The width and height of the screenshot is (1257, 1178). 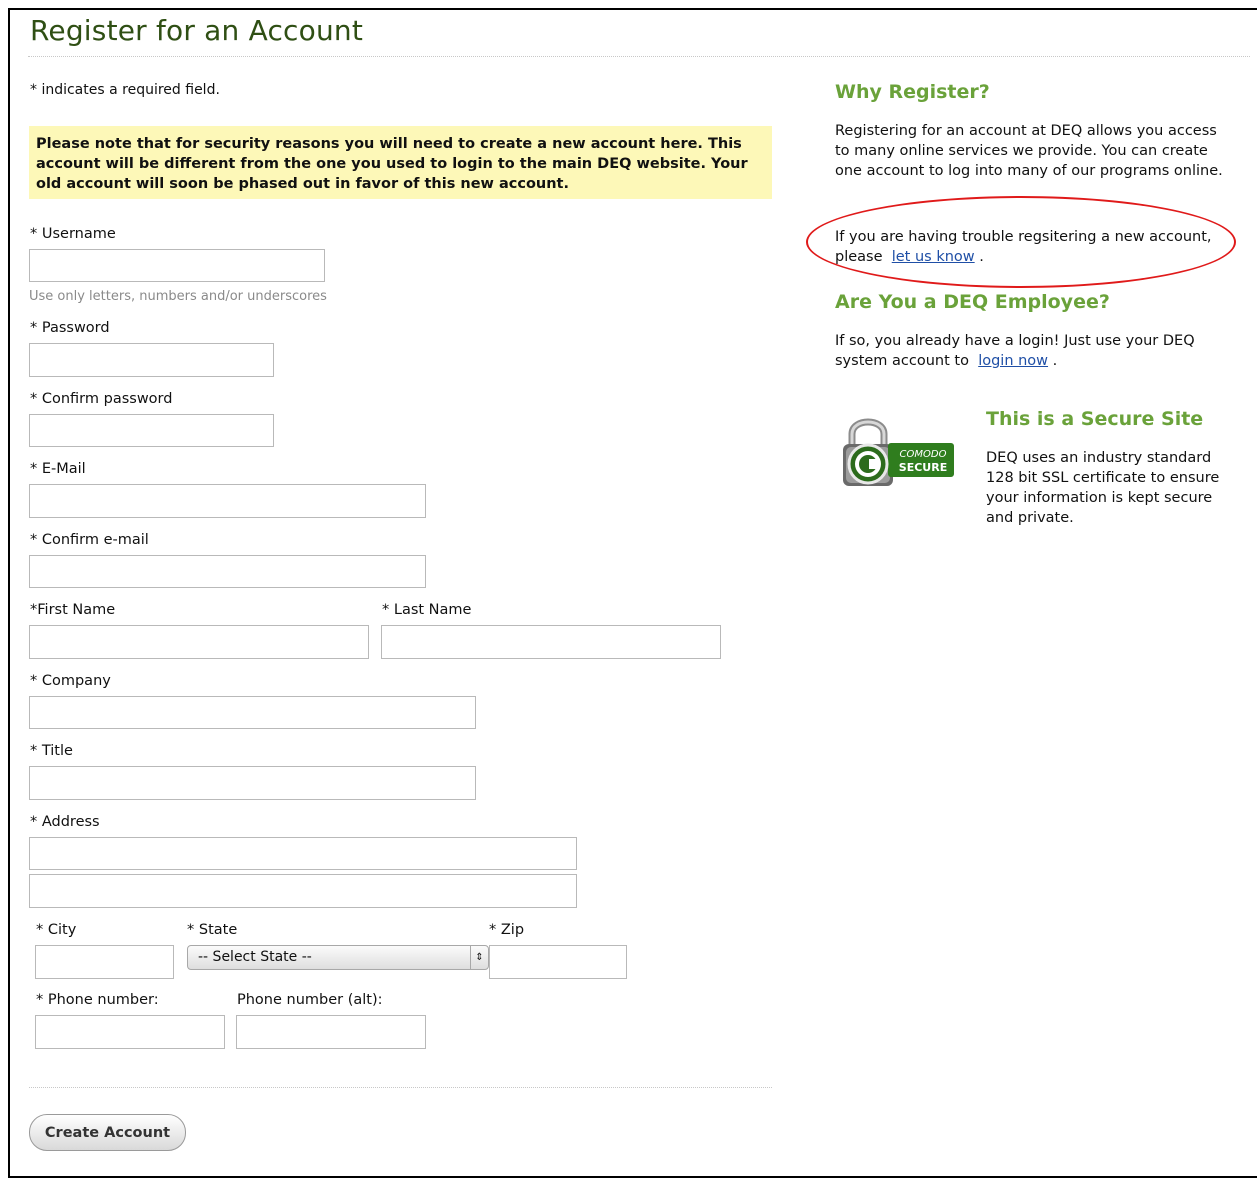 I want to click on phone-alt-input, so click(x=331, y=1032).